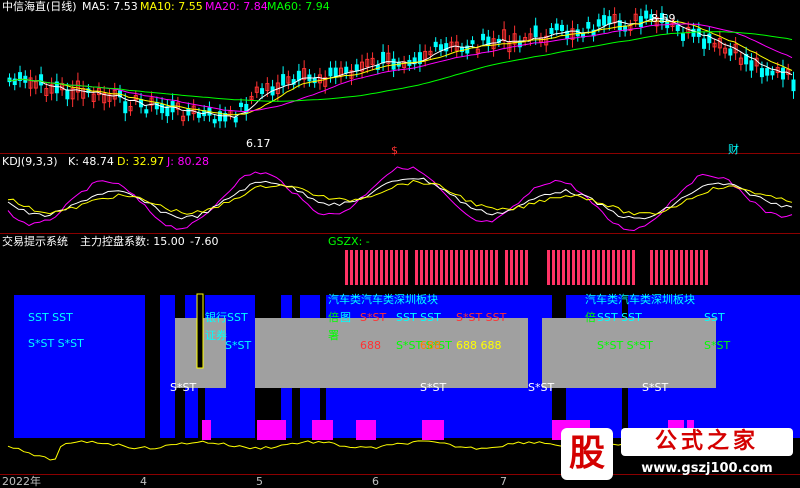  Describe the element at coordinates (30, 161) in the screenshot. I see `kdj-title: KDJ(9,3,3)` at that location.